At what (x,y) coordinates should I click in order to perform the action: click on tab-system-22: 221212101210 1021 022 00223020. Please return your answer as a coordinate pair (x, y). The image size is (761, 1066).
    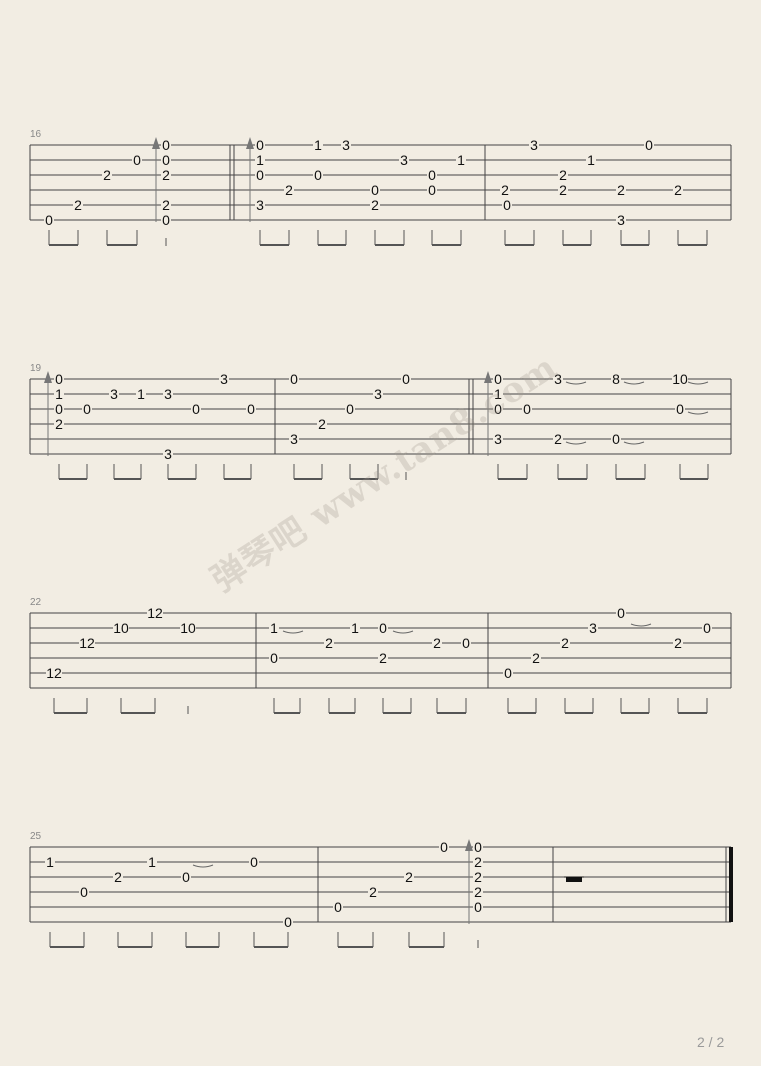
    Looking at the image, I should click on (380, 655).